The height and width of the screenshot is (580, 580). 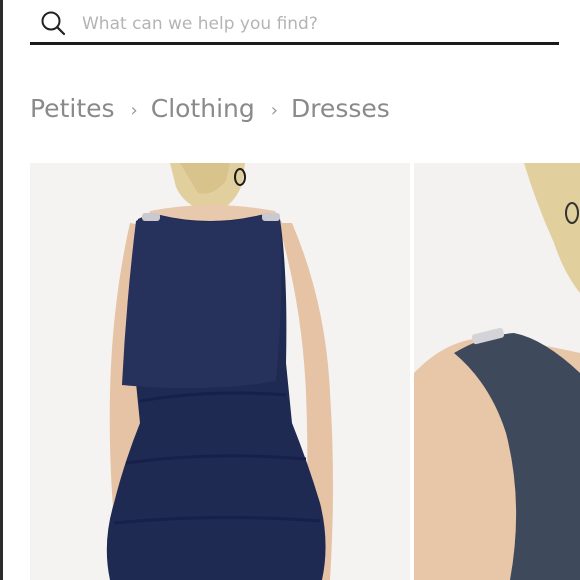 I want to click on search-icon, so click(x=53, y=23).